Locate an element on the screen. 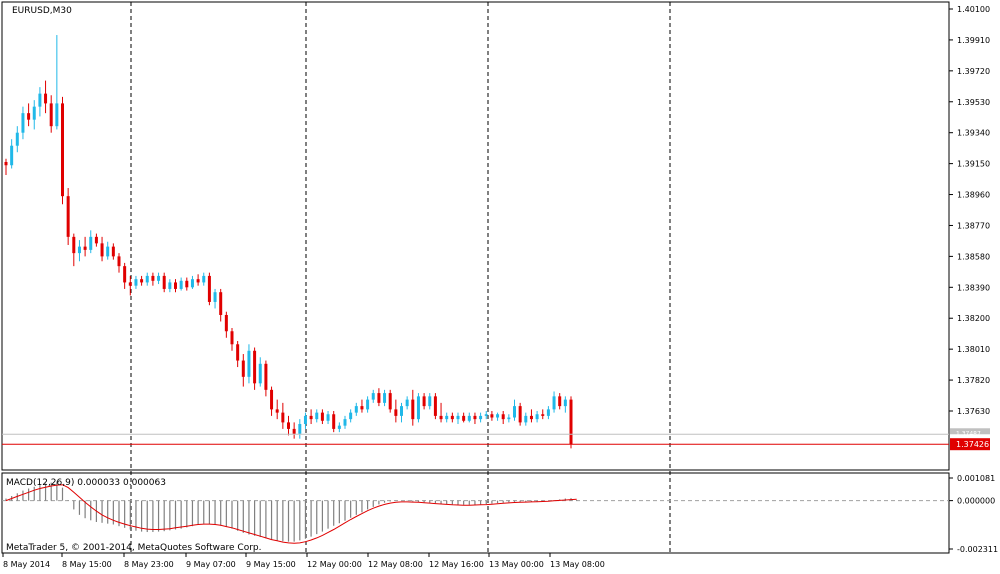  time-tick-label: 8 May 23:00 is located at coordinates (149, 564).